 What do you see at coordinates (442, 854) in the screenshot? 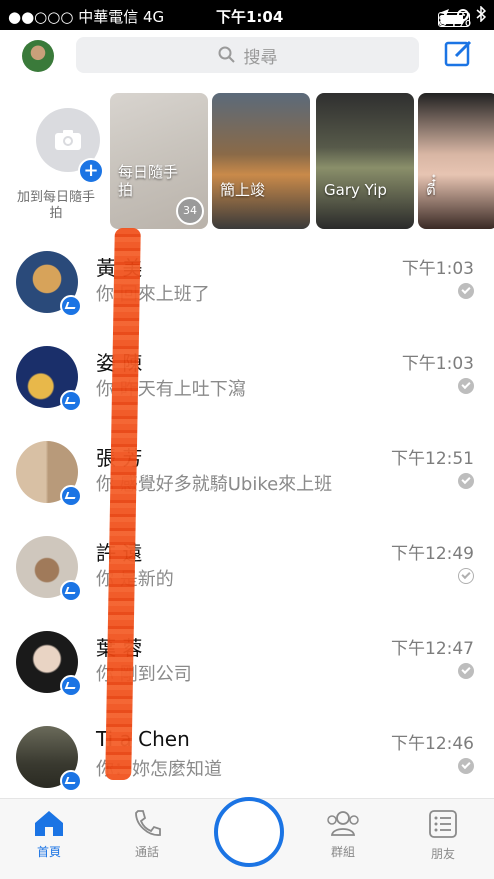
I see `tab-label: 朋友` at bounding box center [442, 854].